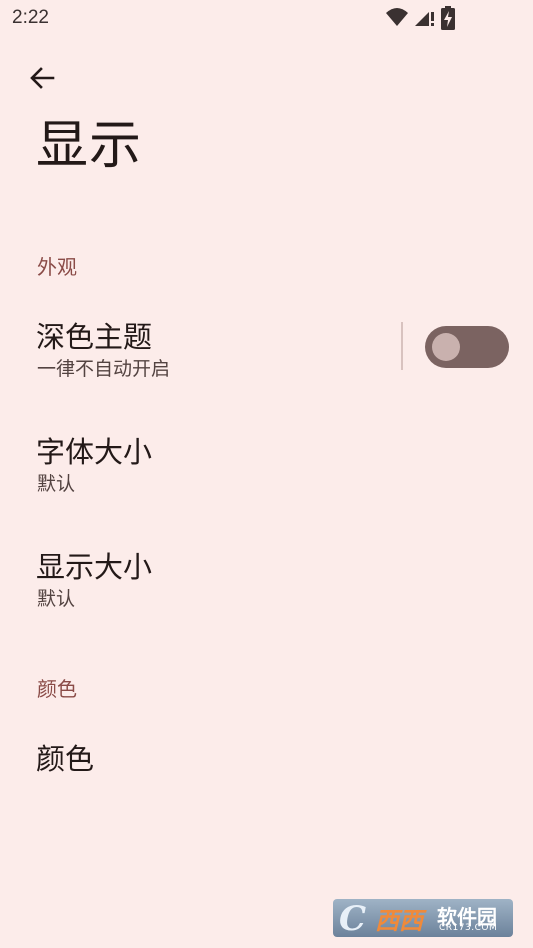 This screenshot has height=948, width=533. Describe the element at coordinates (30, 17) in the screenshot. I see `status-time: 2:22` at that location.